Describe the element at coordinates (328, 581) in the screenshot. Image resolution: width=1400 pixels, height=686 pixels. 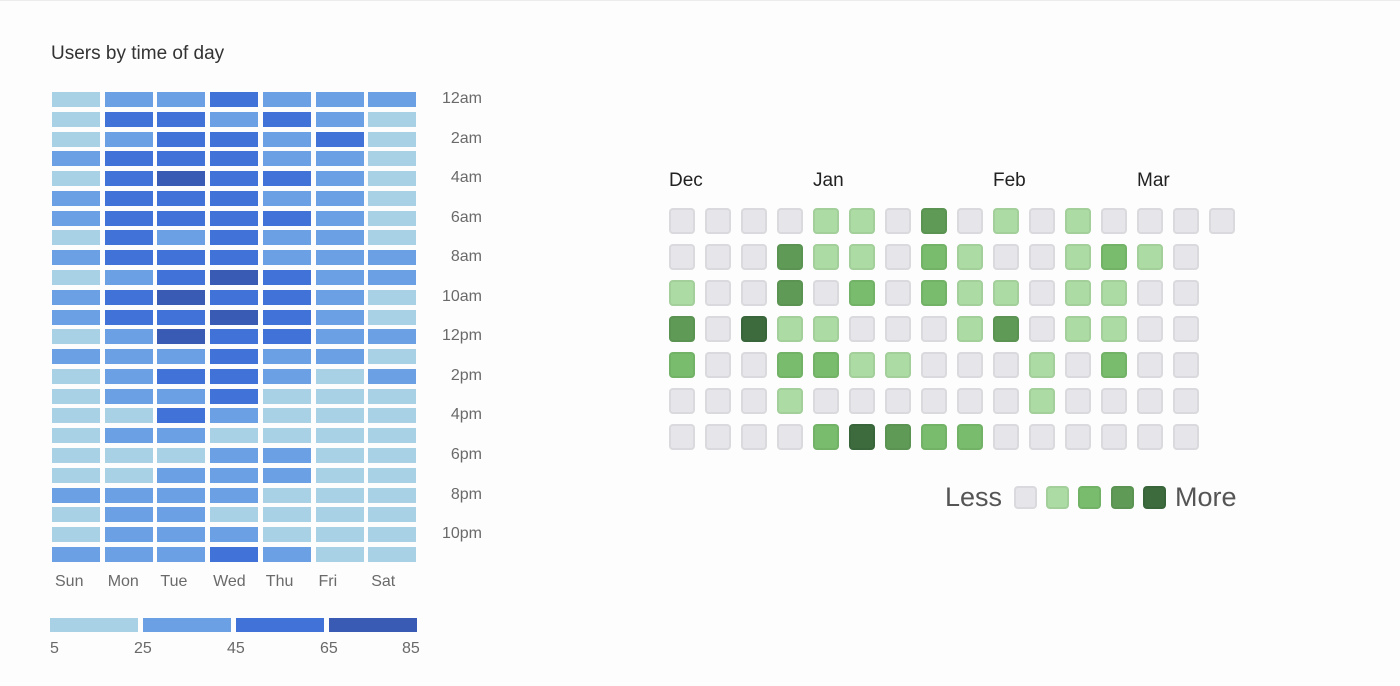
I see `day-tick-label: Fri` at that location.